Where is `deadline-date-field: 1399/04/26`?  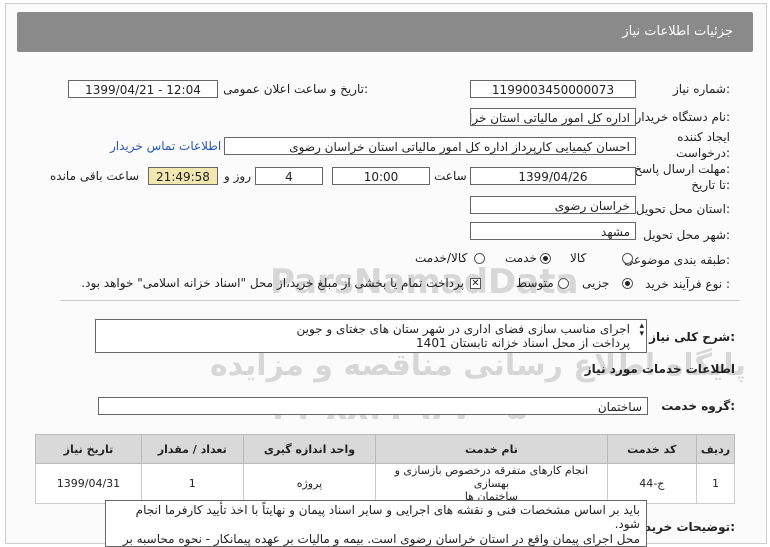
deadline-date-field: 1399/04/26 is located at coordinates (553, 176).